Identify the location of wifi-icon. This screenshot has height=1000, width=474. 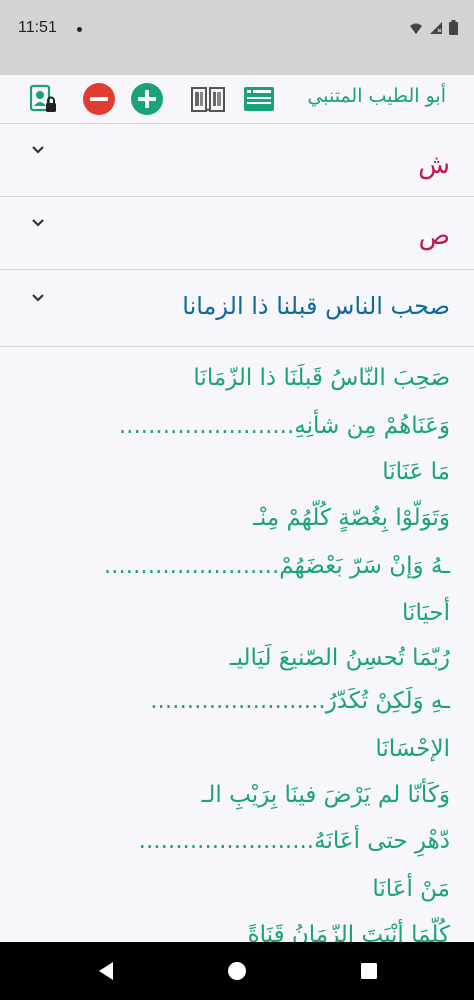
(416, 28).